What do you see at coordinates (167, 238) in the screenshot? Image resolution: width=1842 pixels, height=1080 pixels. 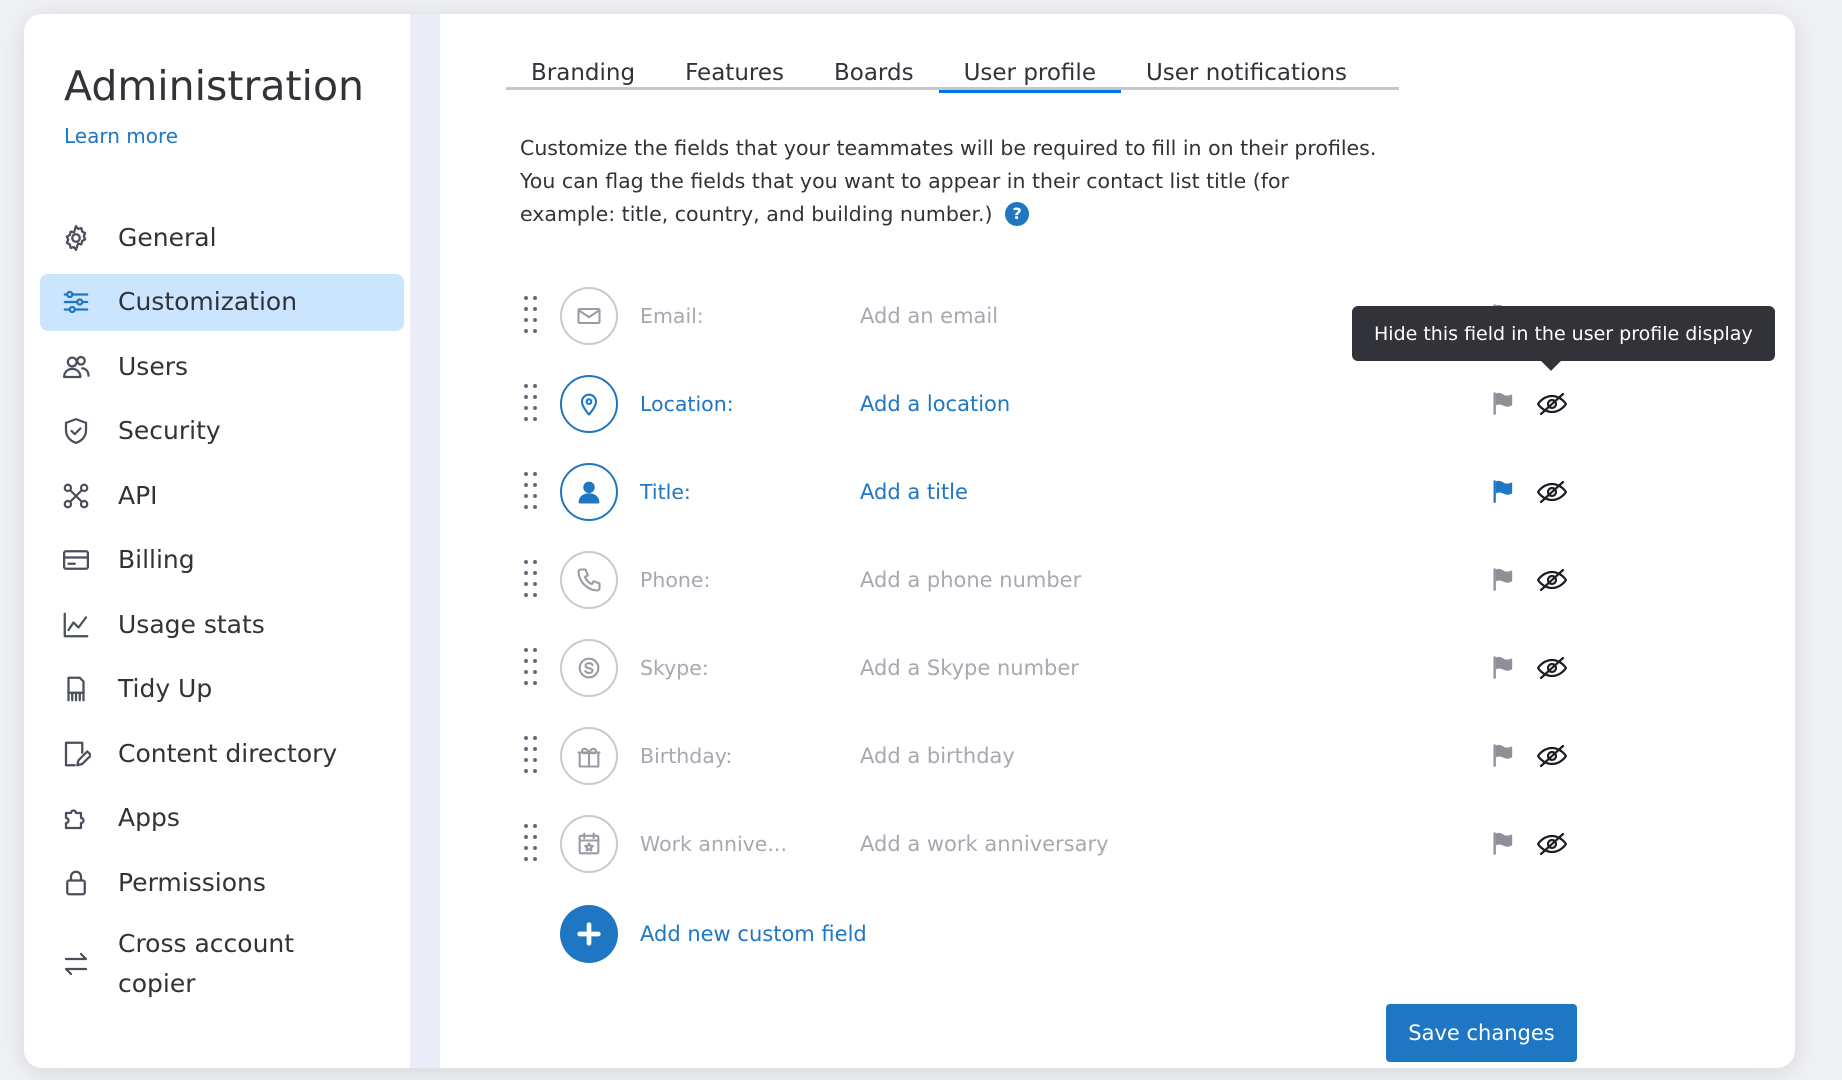 I see `sidebar-item-label: General` at bounding box center [167, 238].